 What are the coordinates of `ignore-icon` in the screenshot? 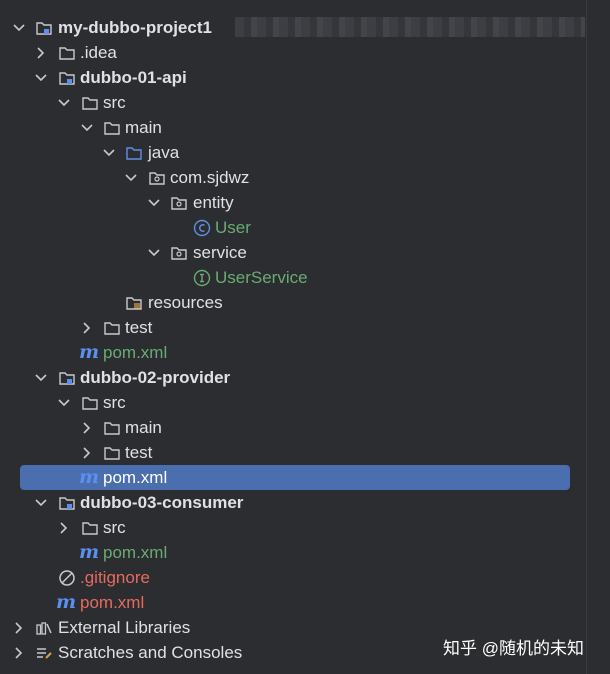 It's located at (67, 577).